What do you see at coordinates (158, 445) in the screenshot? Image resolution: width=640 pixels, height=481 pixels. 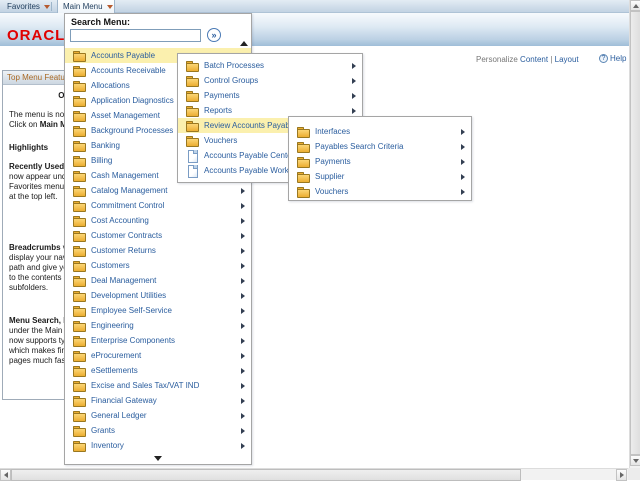 I see `menu-item: Inventory` at bounding box center [158, 445].